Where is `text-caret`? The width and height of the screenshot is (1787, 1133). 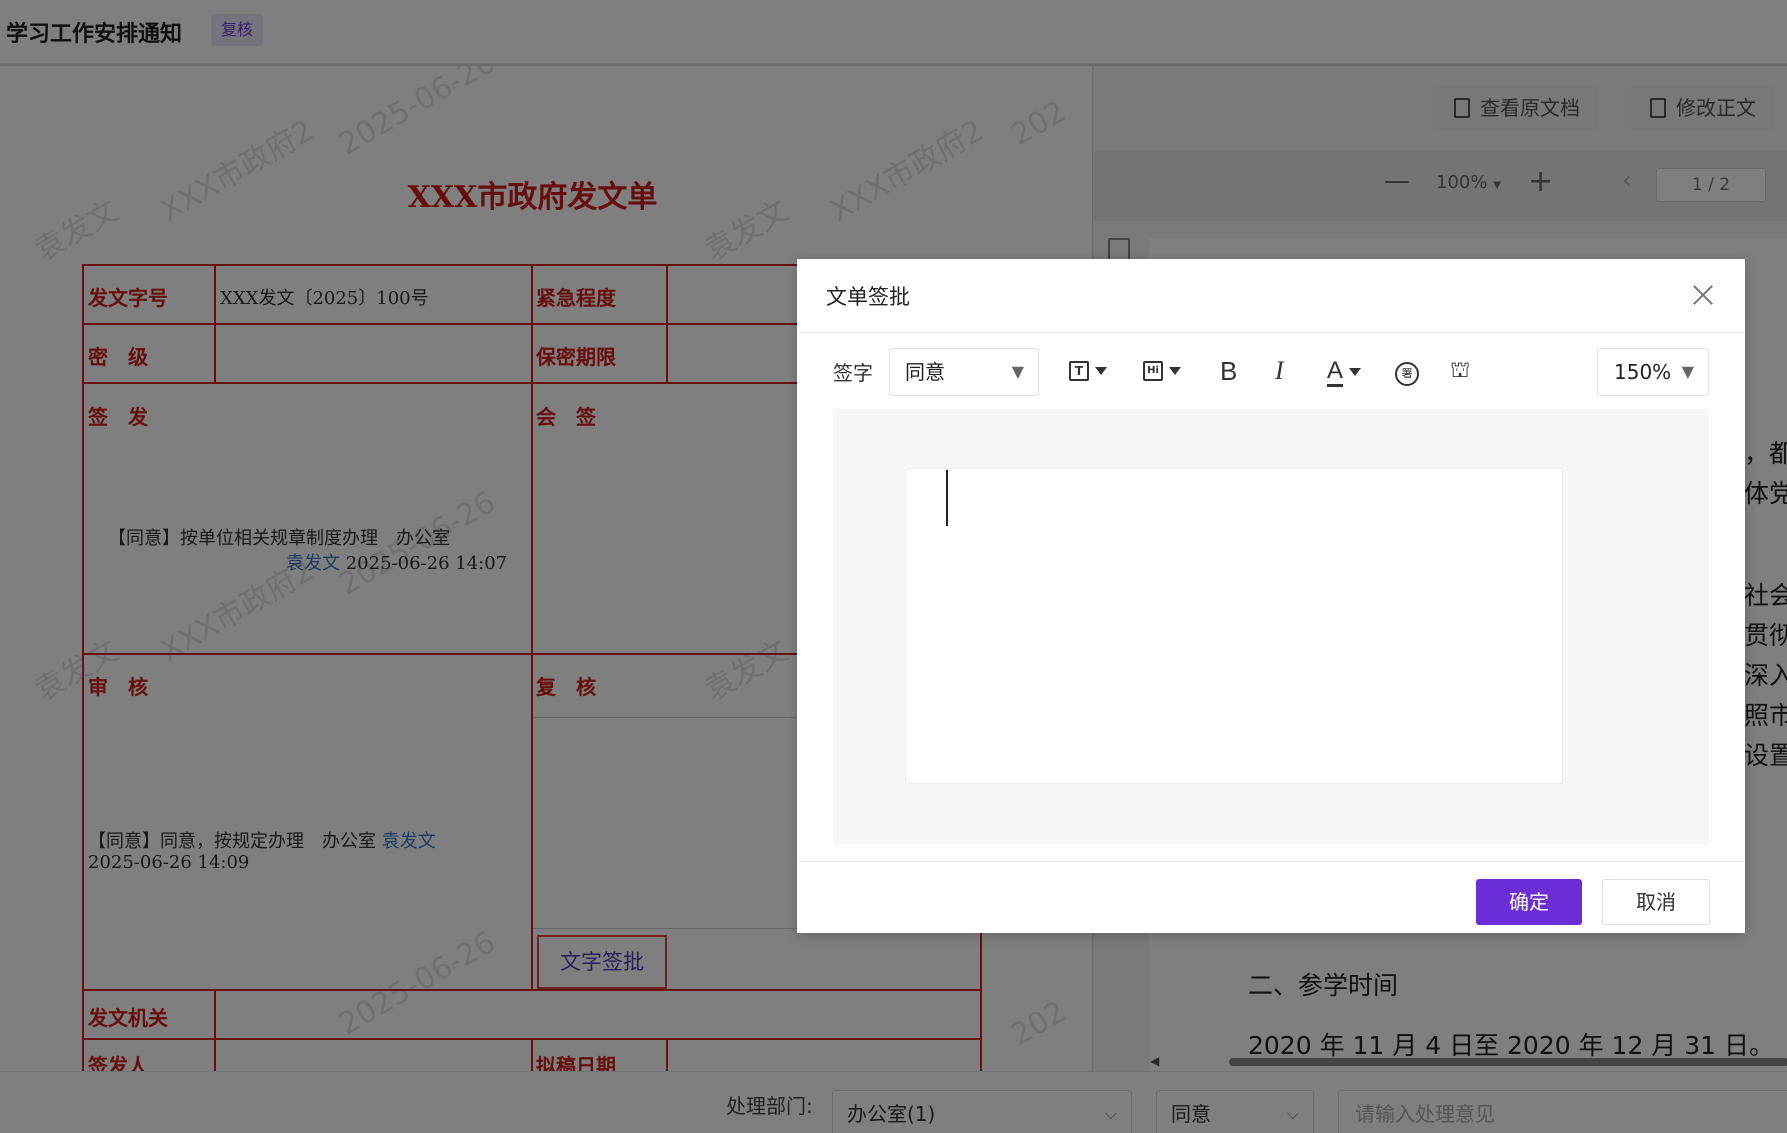 text-caret is located at coordinates (947, 498).